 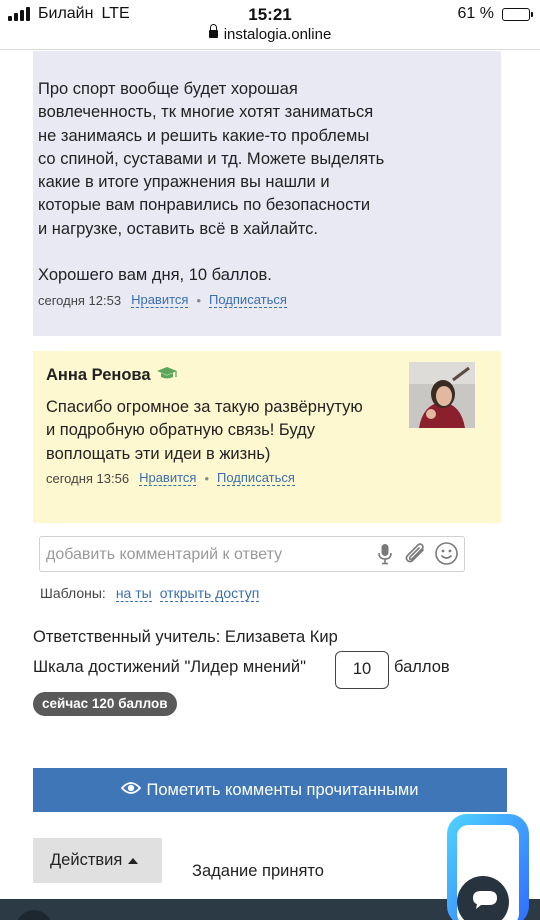 I want to click on mark-read-button: Пометить комменты прочитанными, so click(x=270, y=790).